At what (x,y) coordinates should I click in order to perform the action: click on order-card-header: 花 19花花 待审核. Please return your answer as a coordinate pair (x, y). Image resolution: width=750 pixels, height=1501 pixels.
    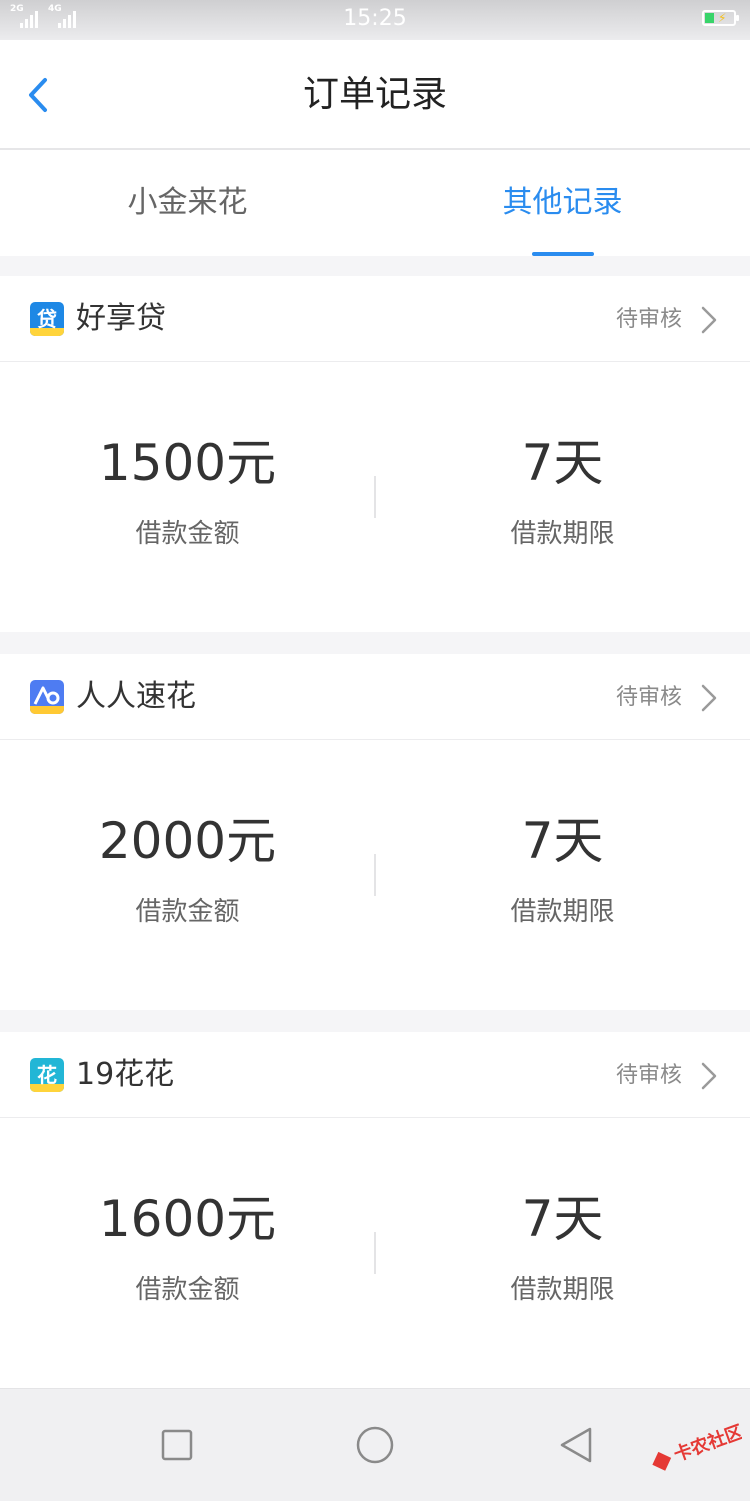
    Looking at the image, I should click on (375, 1075).